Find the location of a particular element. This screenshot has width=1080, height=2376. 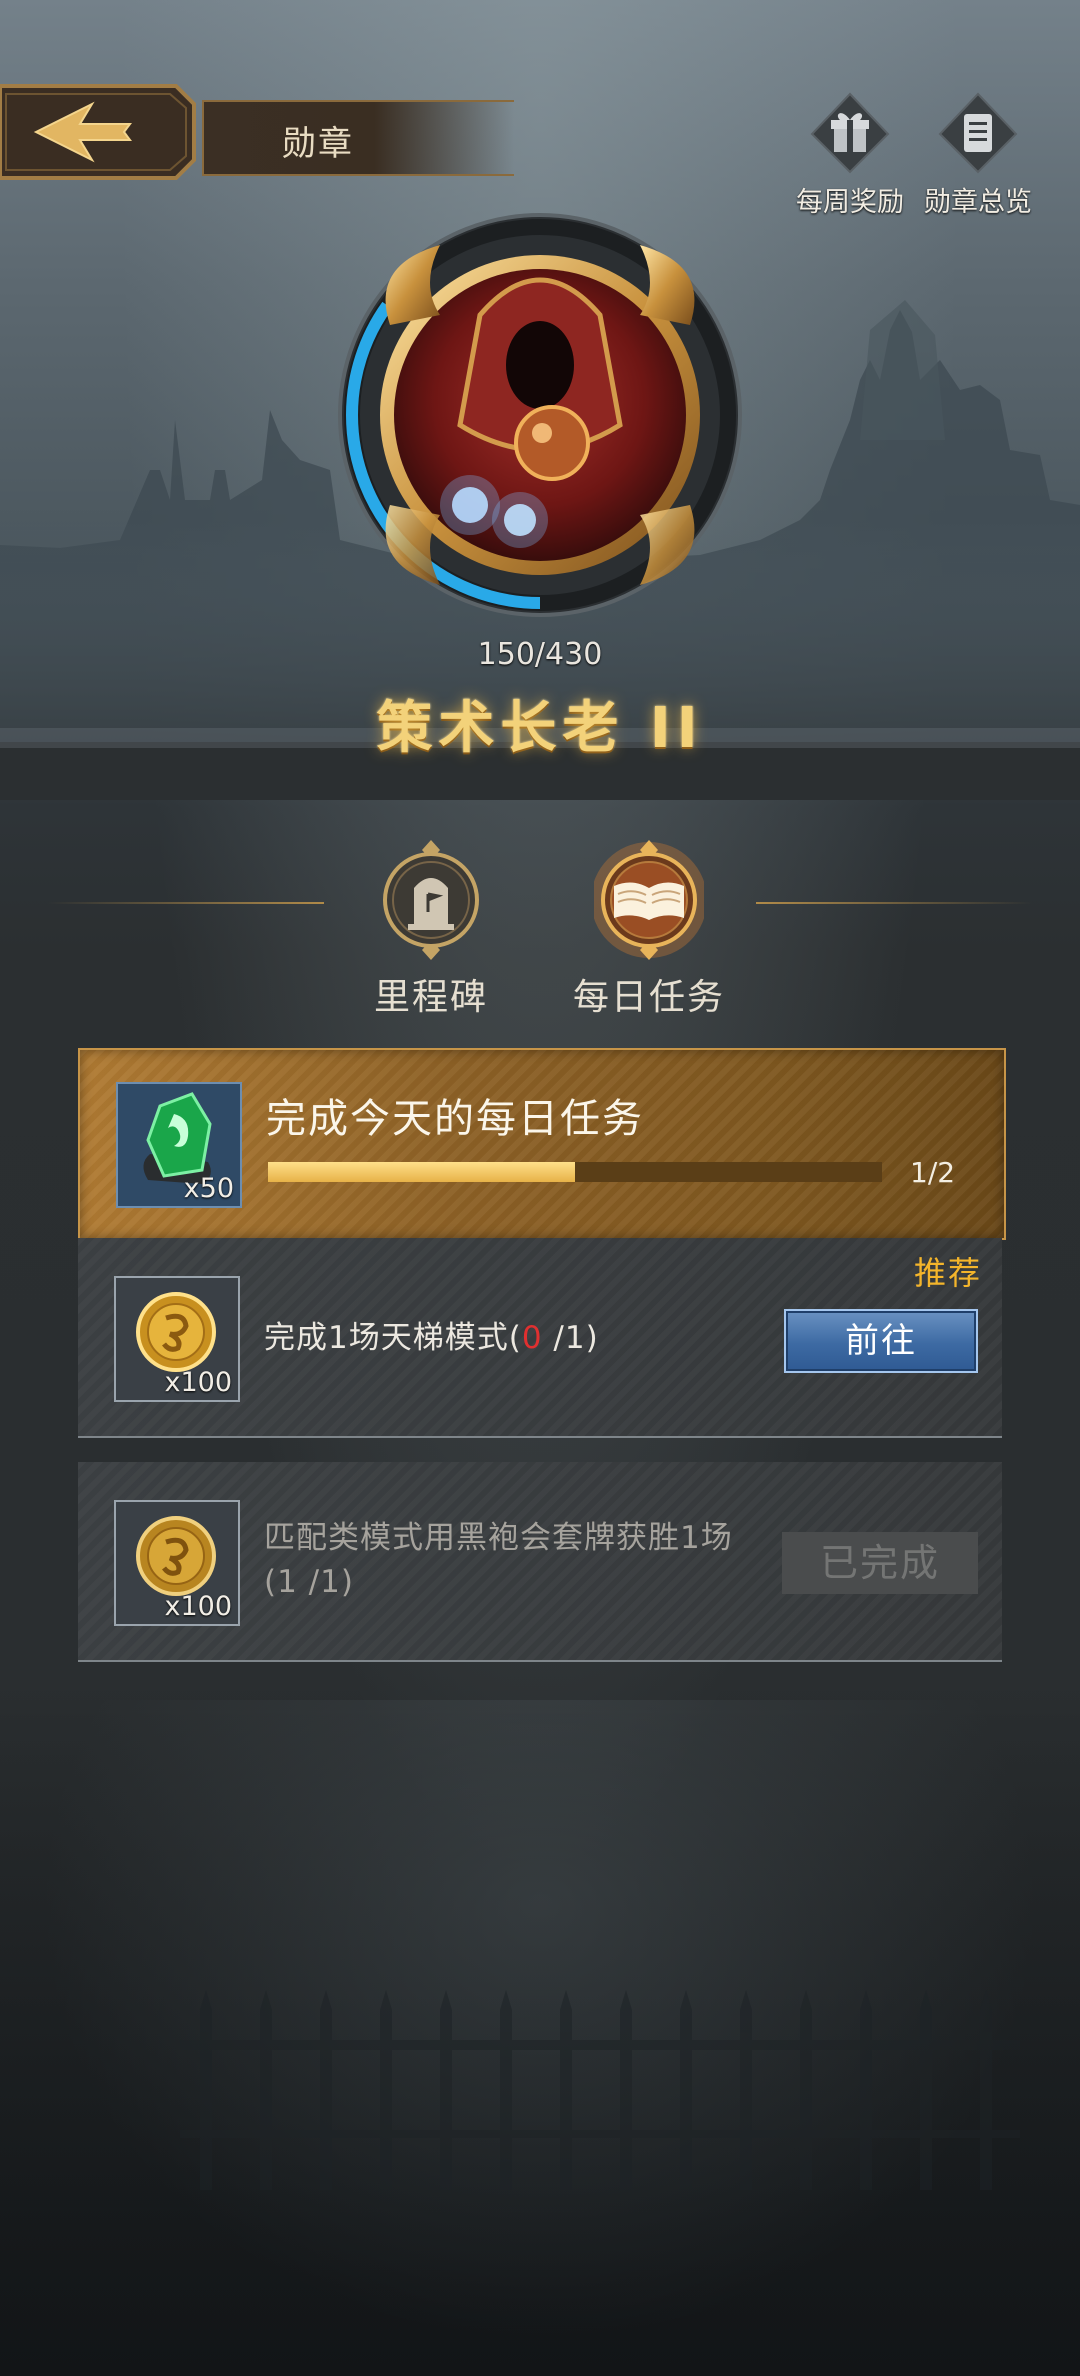

gift-icon is located at coordinates (850, 133).